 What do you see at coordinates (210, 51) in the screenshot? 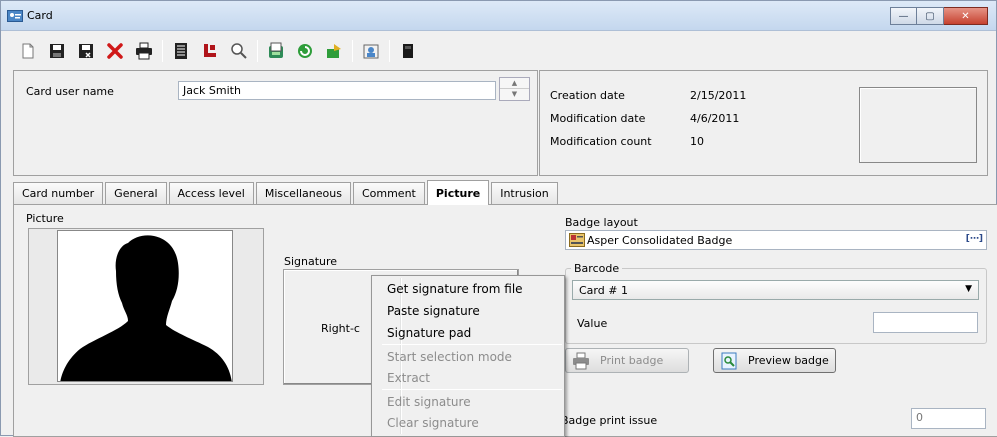
I see `red-tool-icon` at bounding box center [210, 51].